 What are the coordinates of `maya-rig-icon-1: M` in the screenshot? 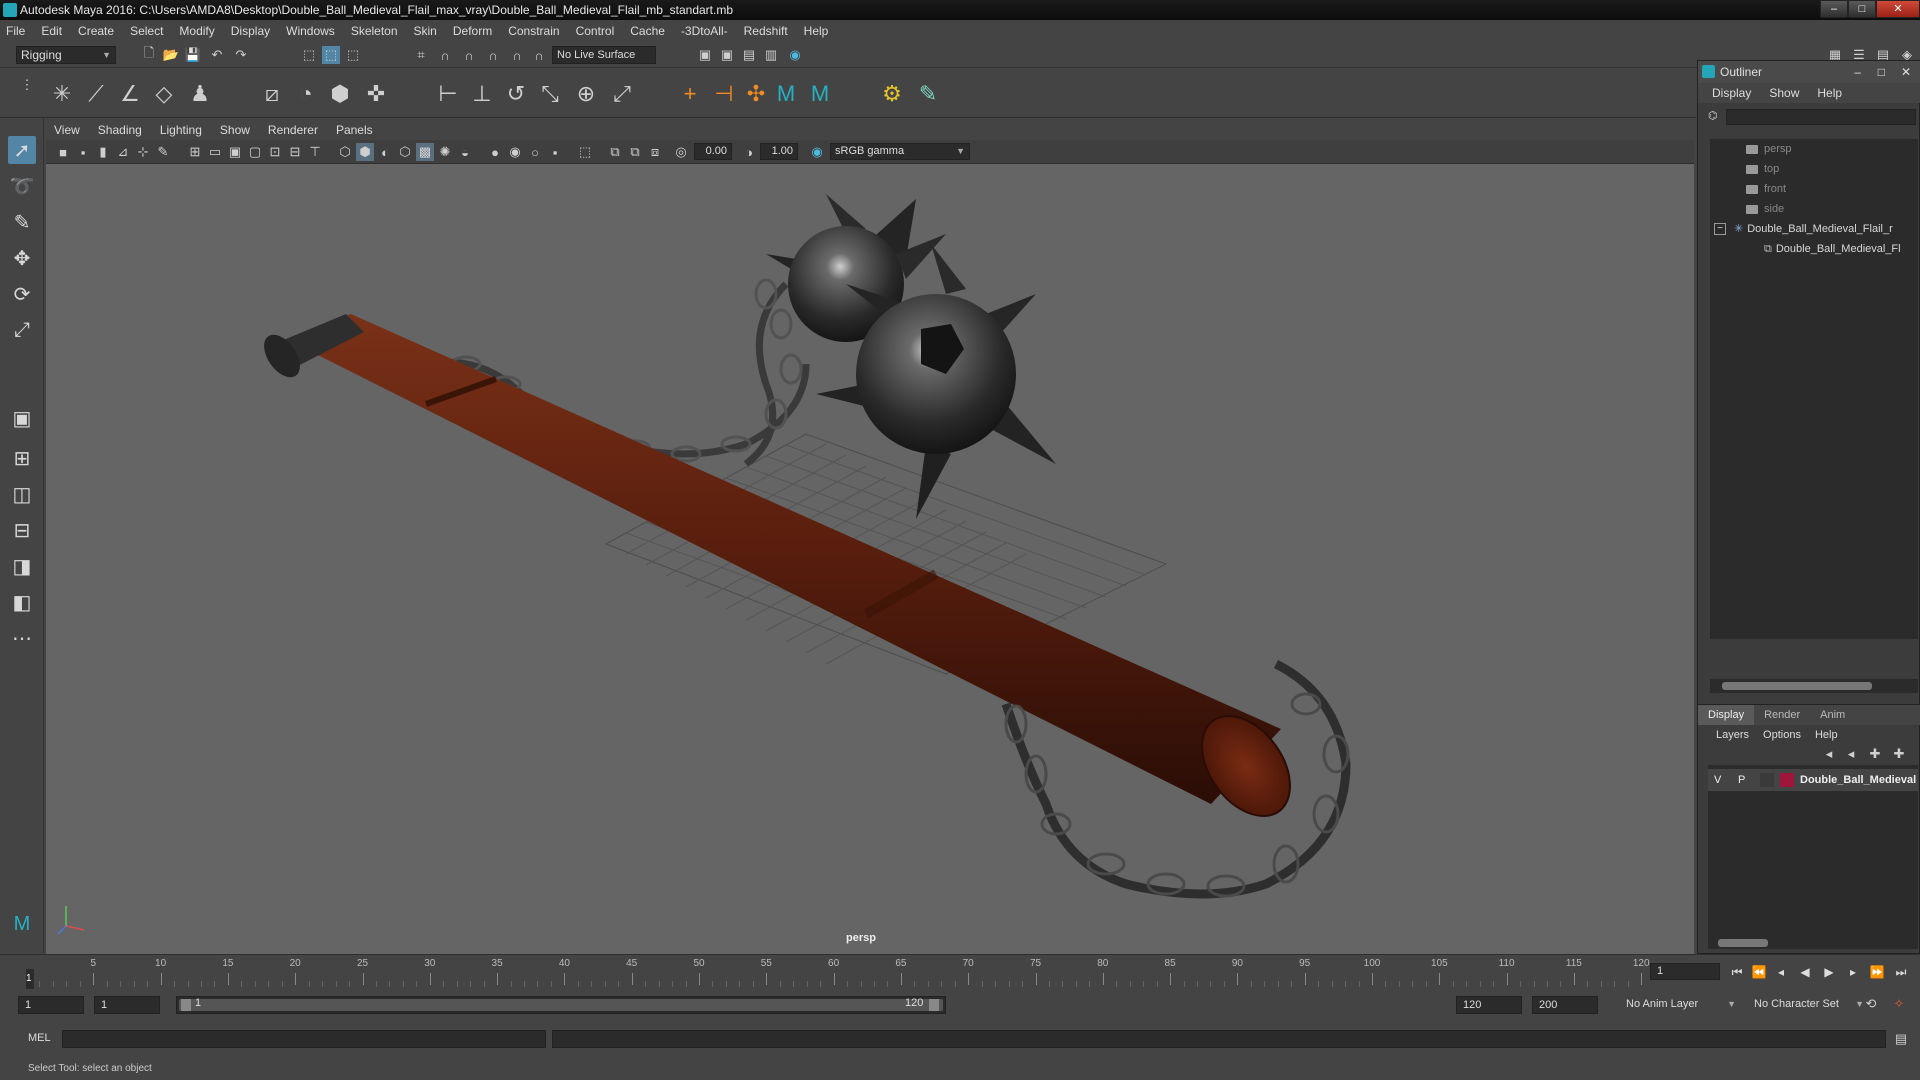 It's located at (786, 94).